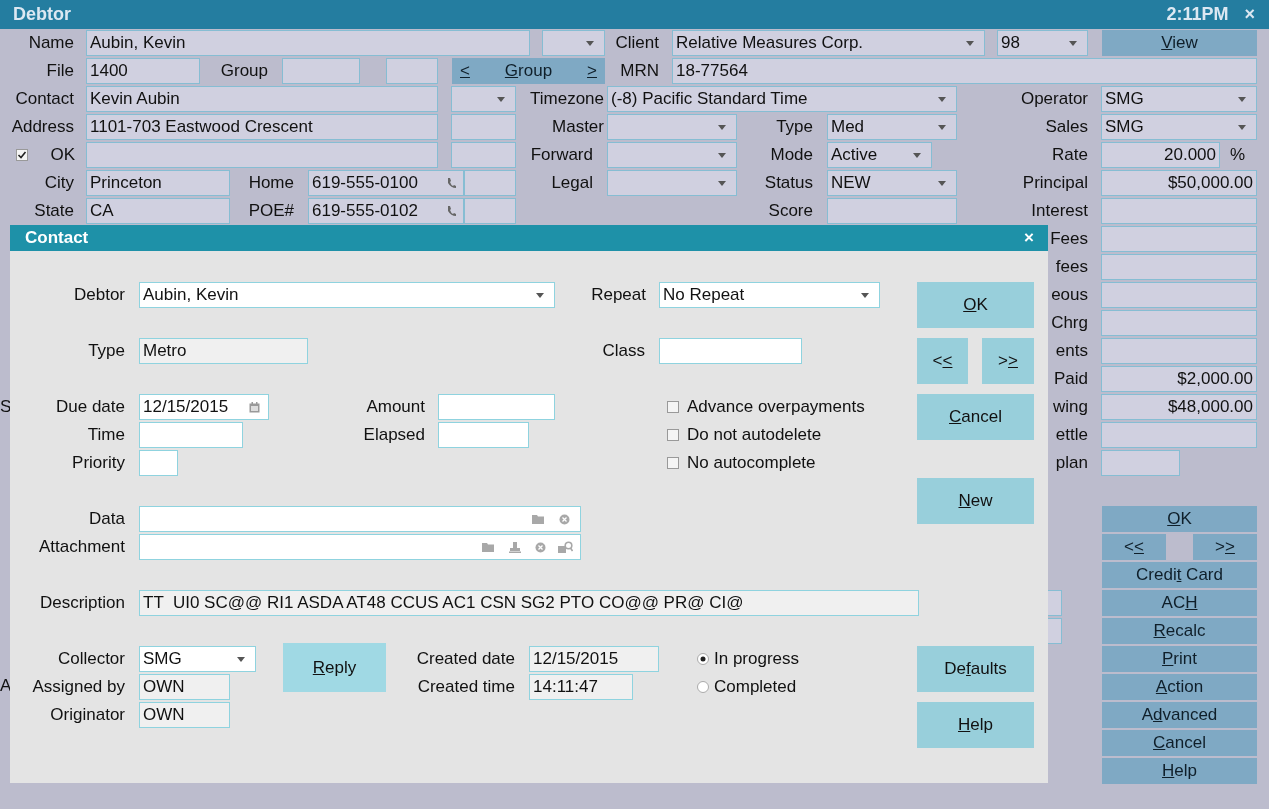 This screenshot has height=809, width=1269. Describe the element at coordinates (637, 43) in the screenshot. I see `field-label: Client` at that location.